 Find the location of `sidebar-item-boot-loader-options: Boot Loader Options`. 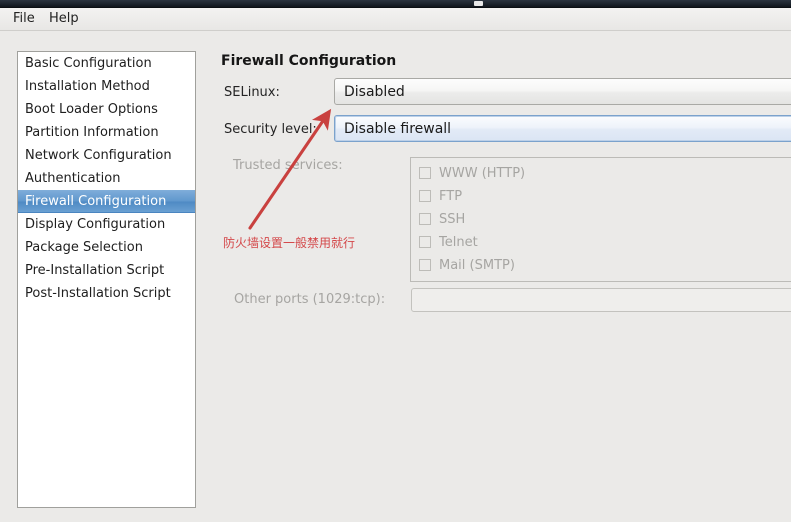

sidebar-item-boot-loader-options: Boot Loader Options is located at coordinates (106, 109).